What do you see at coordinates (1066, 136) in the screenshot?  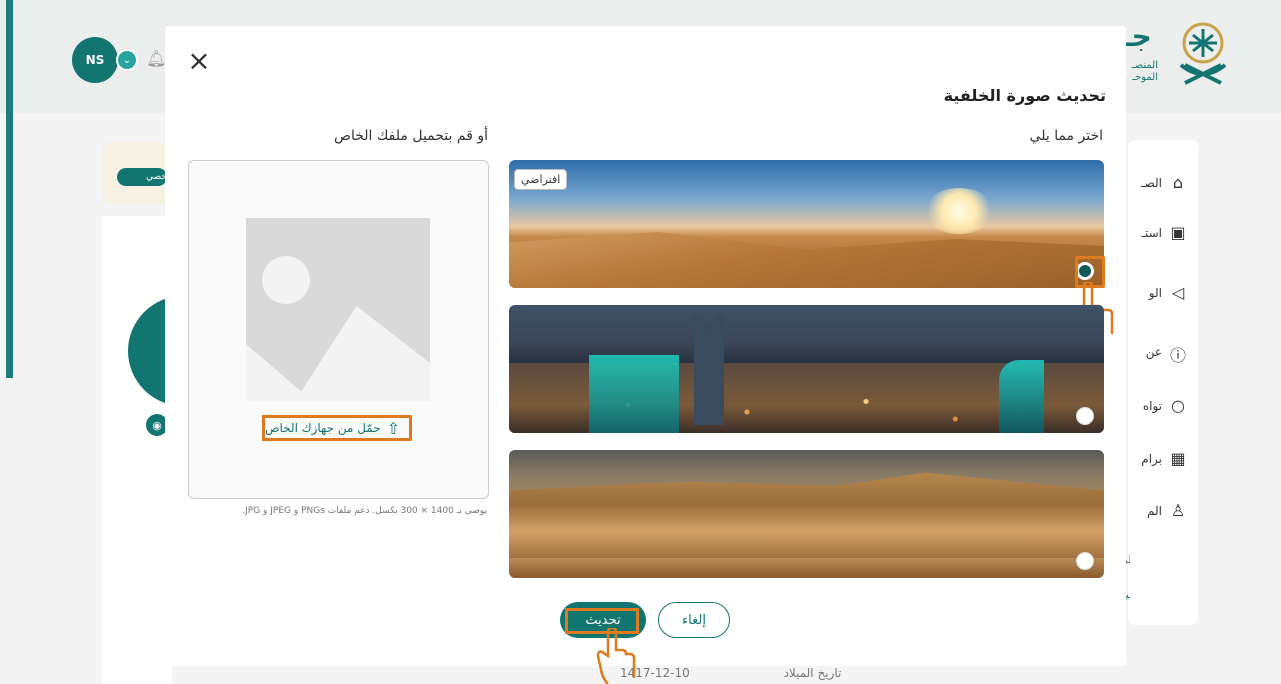 I see `choose-label: اختر مما يلي` at bounding box center [1066, 136].